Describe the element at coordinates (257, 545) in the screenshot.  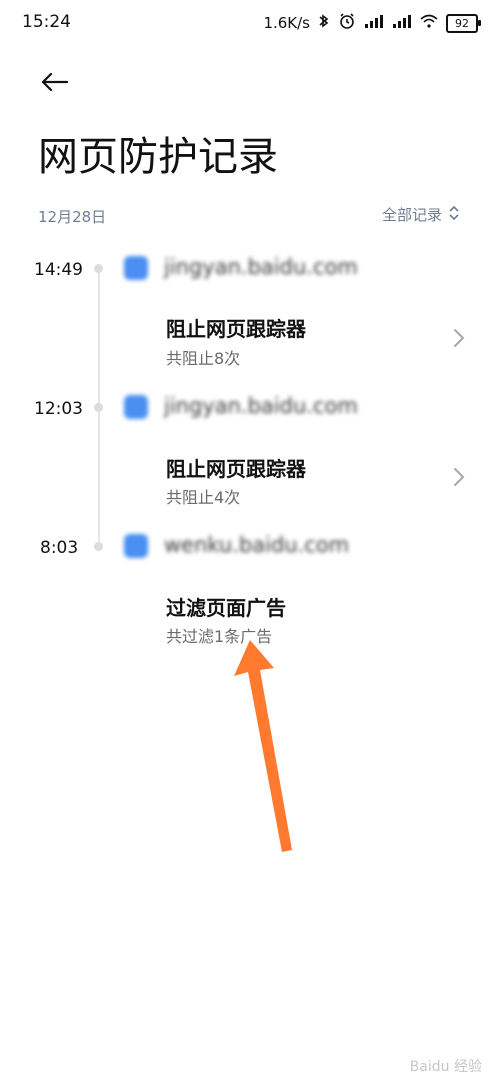
I see `site-domain: wenku.baidu.com` at that location.